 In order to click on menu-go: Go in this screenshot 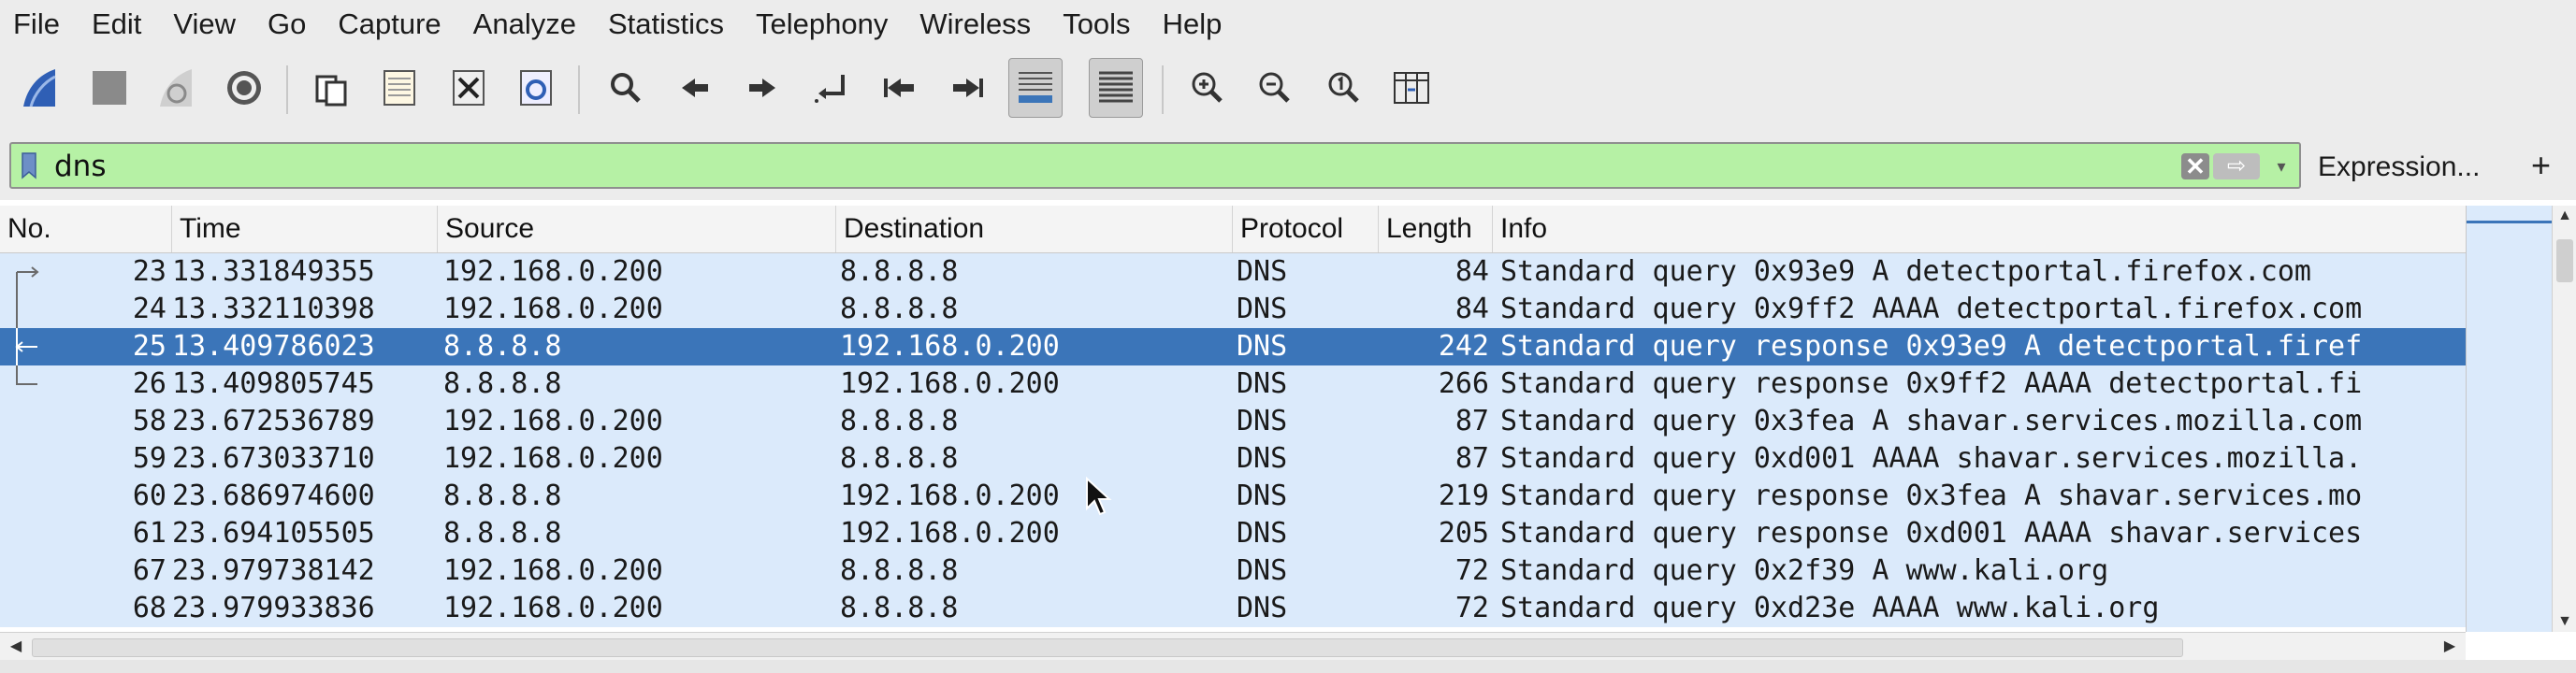, I will do `click(287, 24)`.